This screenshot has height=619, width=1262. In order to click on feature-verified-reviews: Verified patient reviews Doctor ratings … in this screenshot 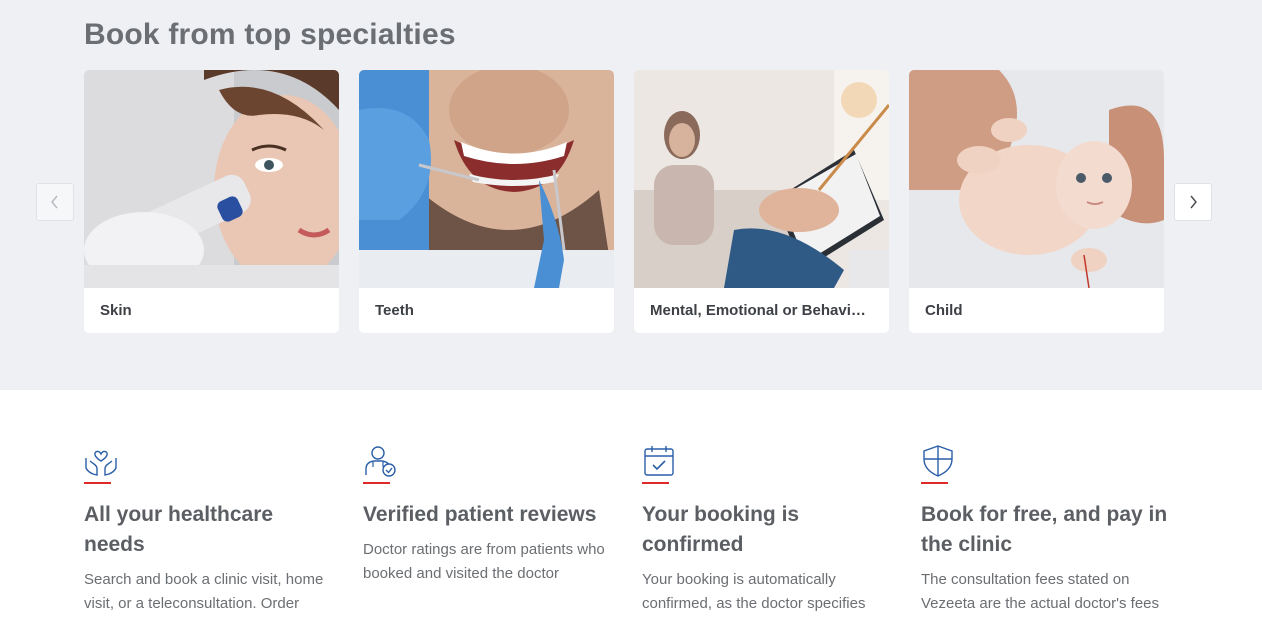, I will do `click(488, 515)`.